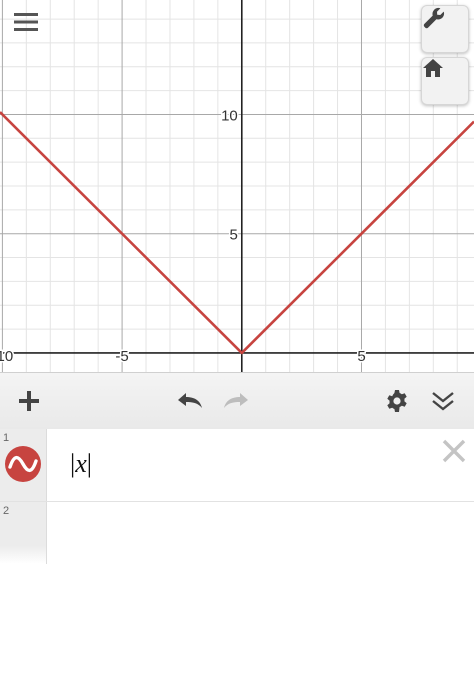 The width and height of the screenshot is (474, 686). Describe the element at coordinates (89, 463) in the screenshot. I see `formula-bar-right: |` at that location.